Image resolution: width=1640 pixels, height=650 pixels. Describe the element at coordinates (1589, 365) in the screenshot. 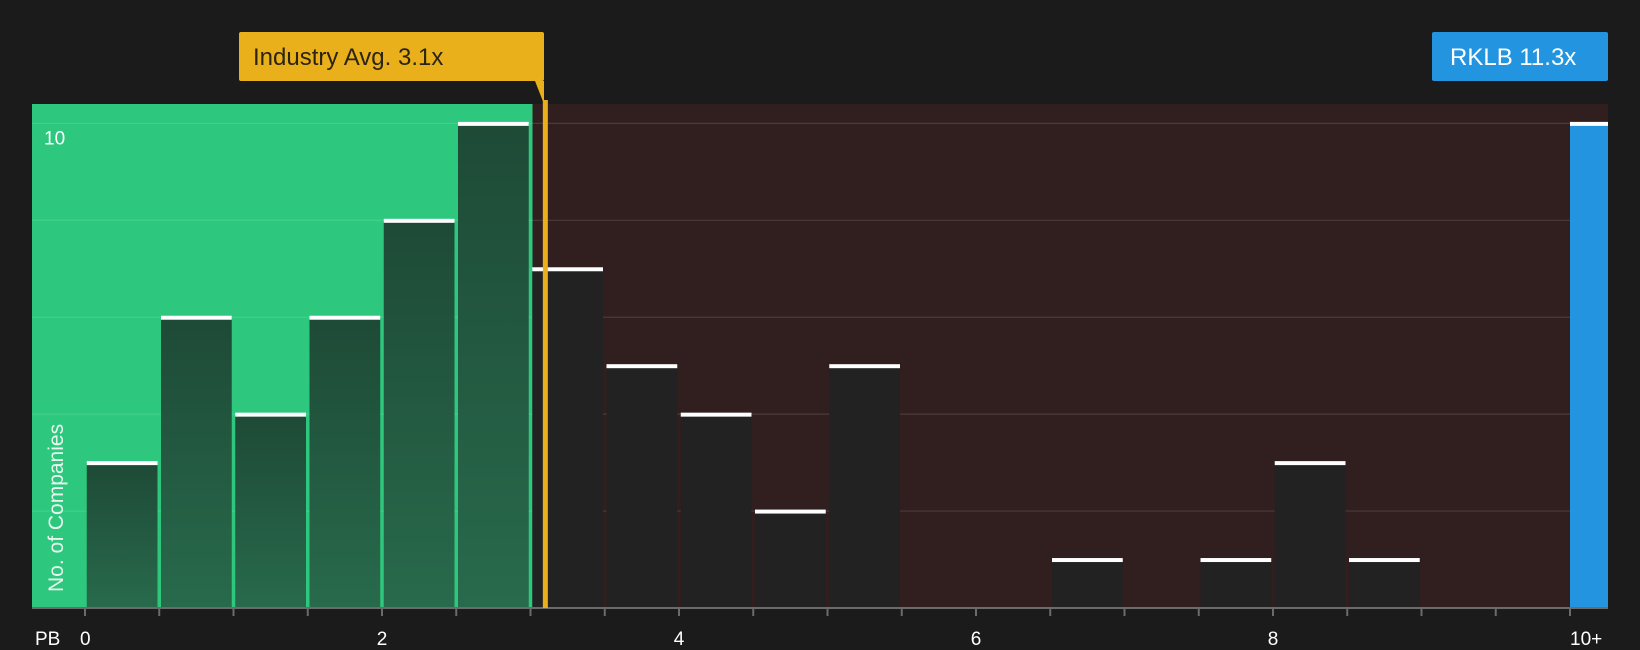

I see `company-bar` at that location.